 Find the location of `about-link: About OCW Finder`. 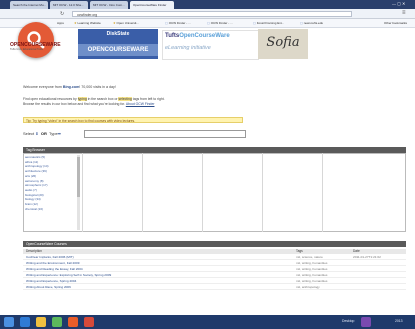

about-link: About OCW Finder is located at coordinates (140, 104).